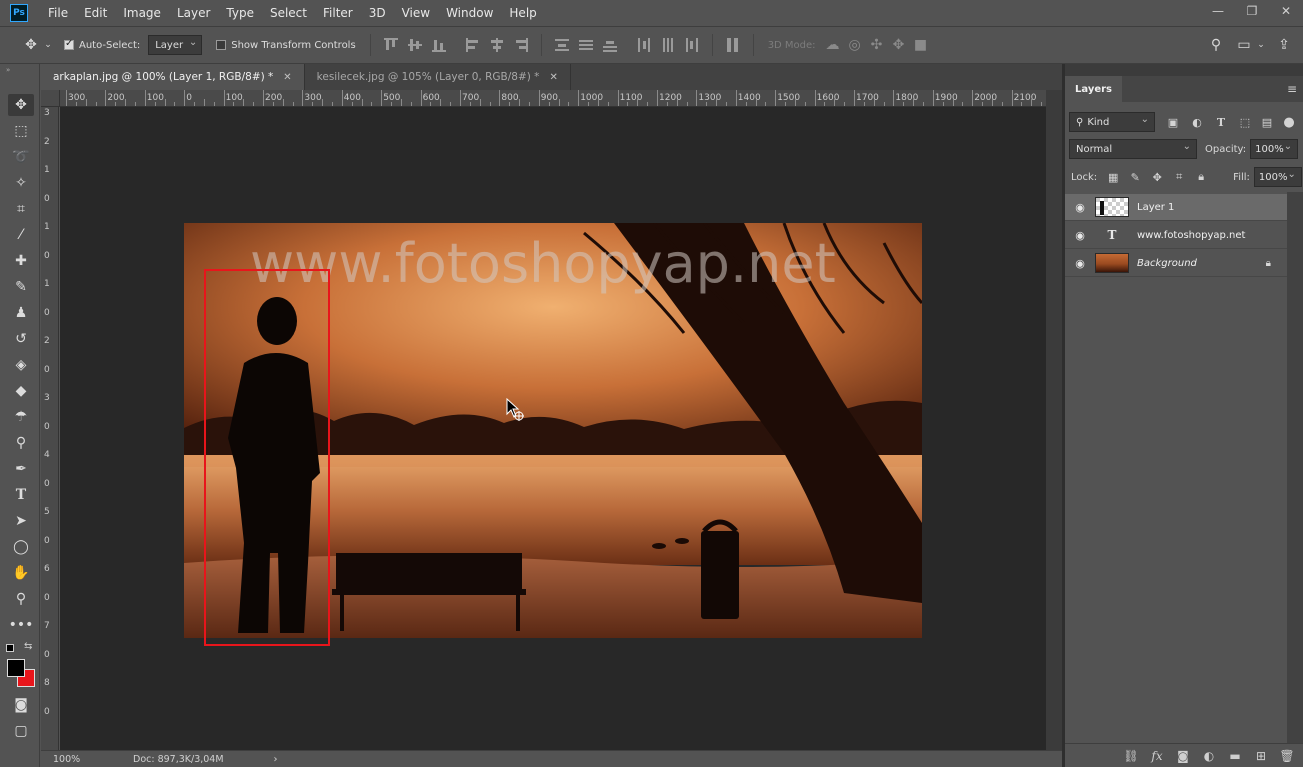 This screenshot has width=1303, height=767. What do you see at coordinates (21, 495) in the screenshot?
I see `type-tool-icon: T` at bounding box center [21, 495].